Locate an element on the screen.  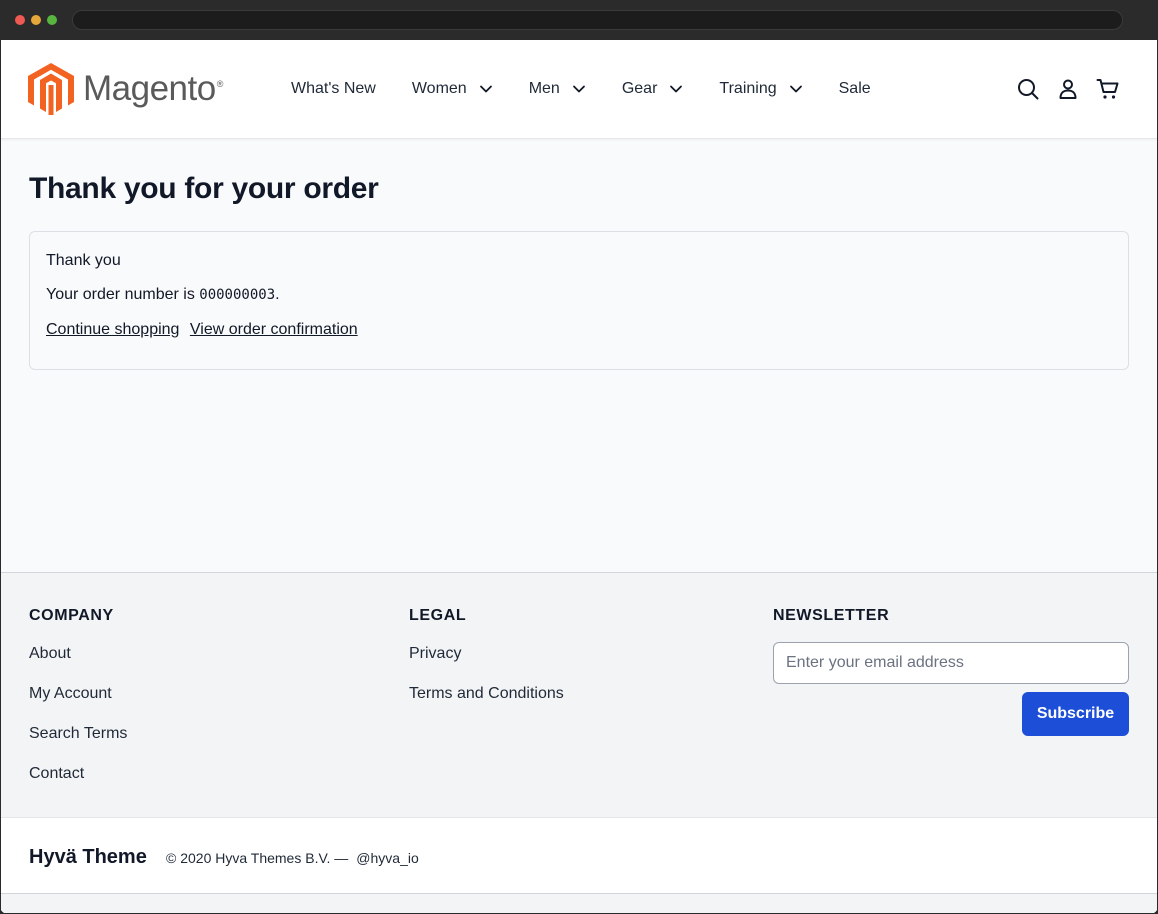
footer-company-title: COMPANY is located at coordinates (71, 615).